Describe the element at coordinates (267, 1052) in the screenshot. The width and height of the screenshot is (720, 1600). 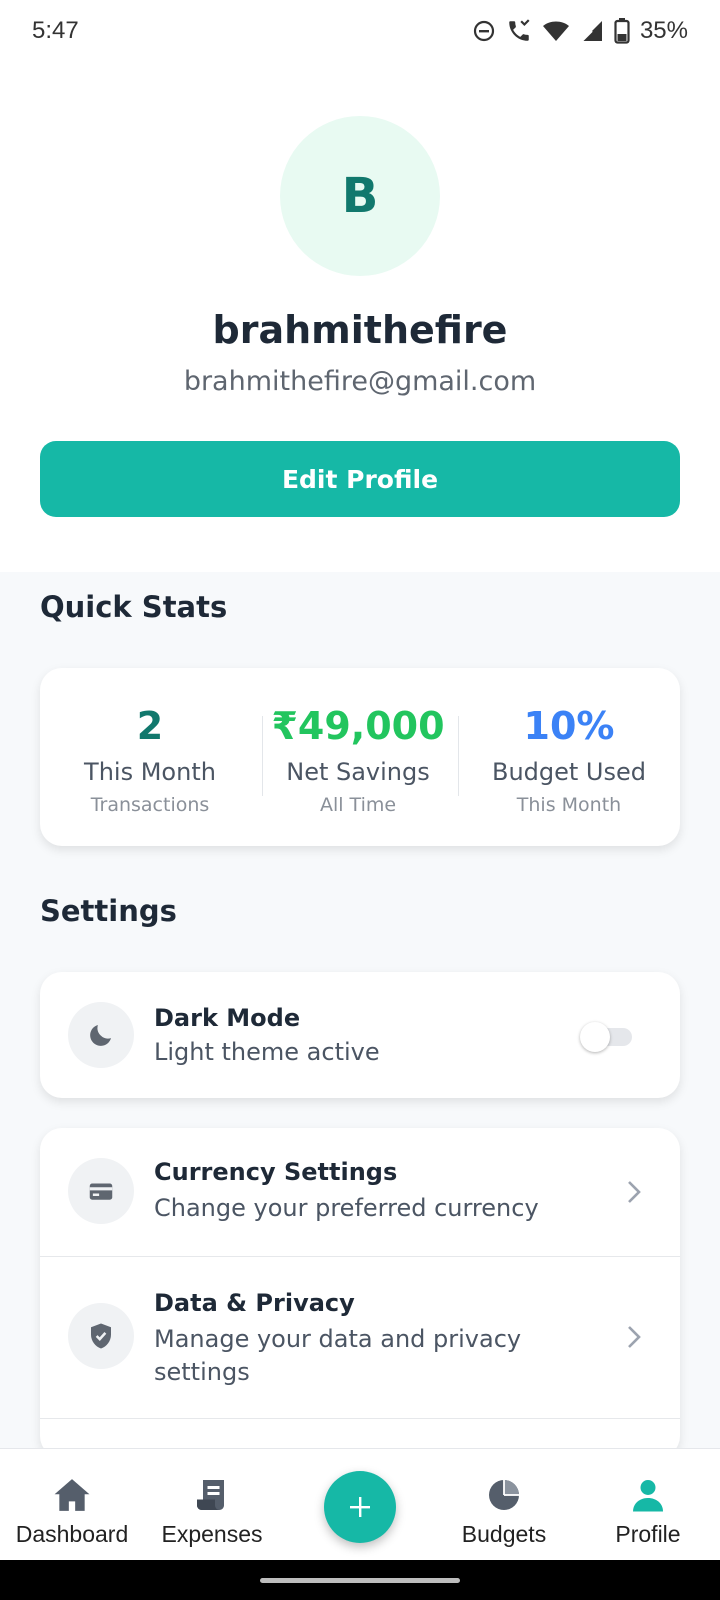
I see `dark-mode-subtitle: Light theme active` at that location.